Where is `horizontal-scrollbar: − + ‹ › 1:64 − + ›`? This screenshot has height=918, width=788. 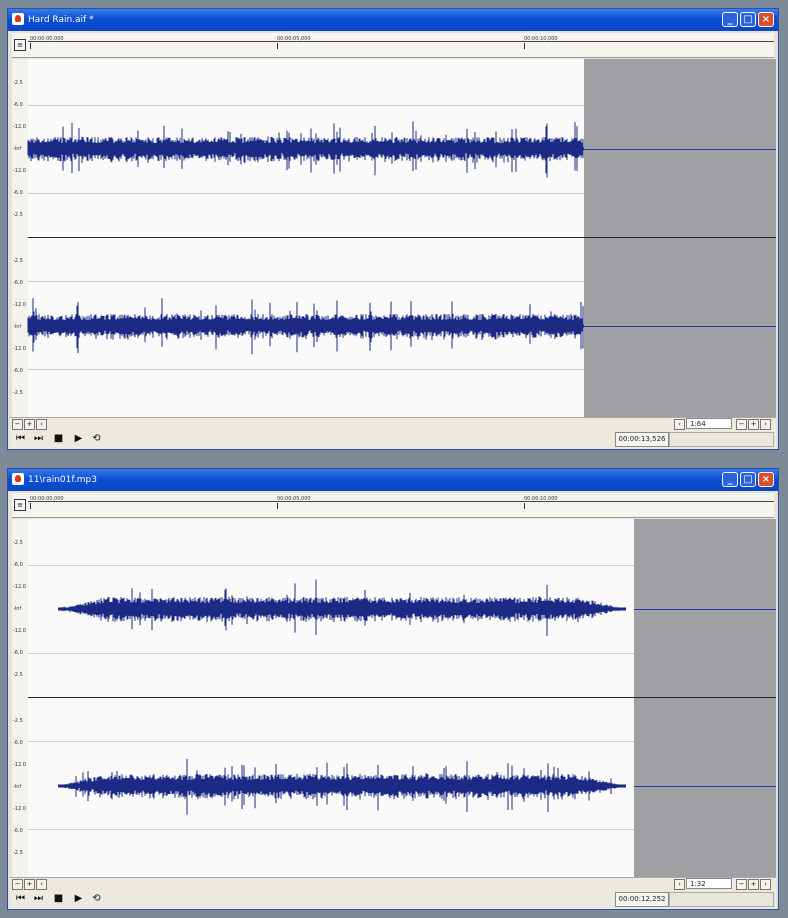
horizontal-scrollbar: − + ‹ › 1:64 − + › is located at coordinates (393, 423).